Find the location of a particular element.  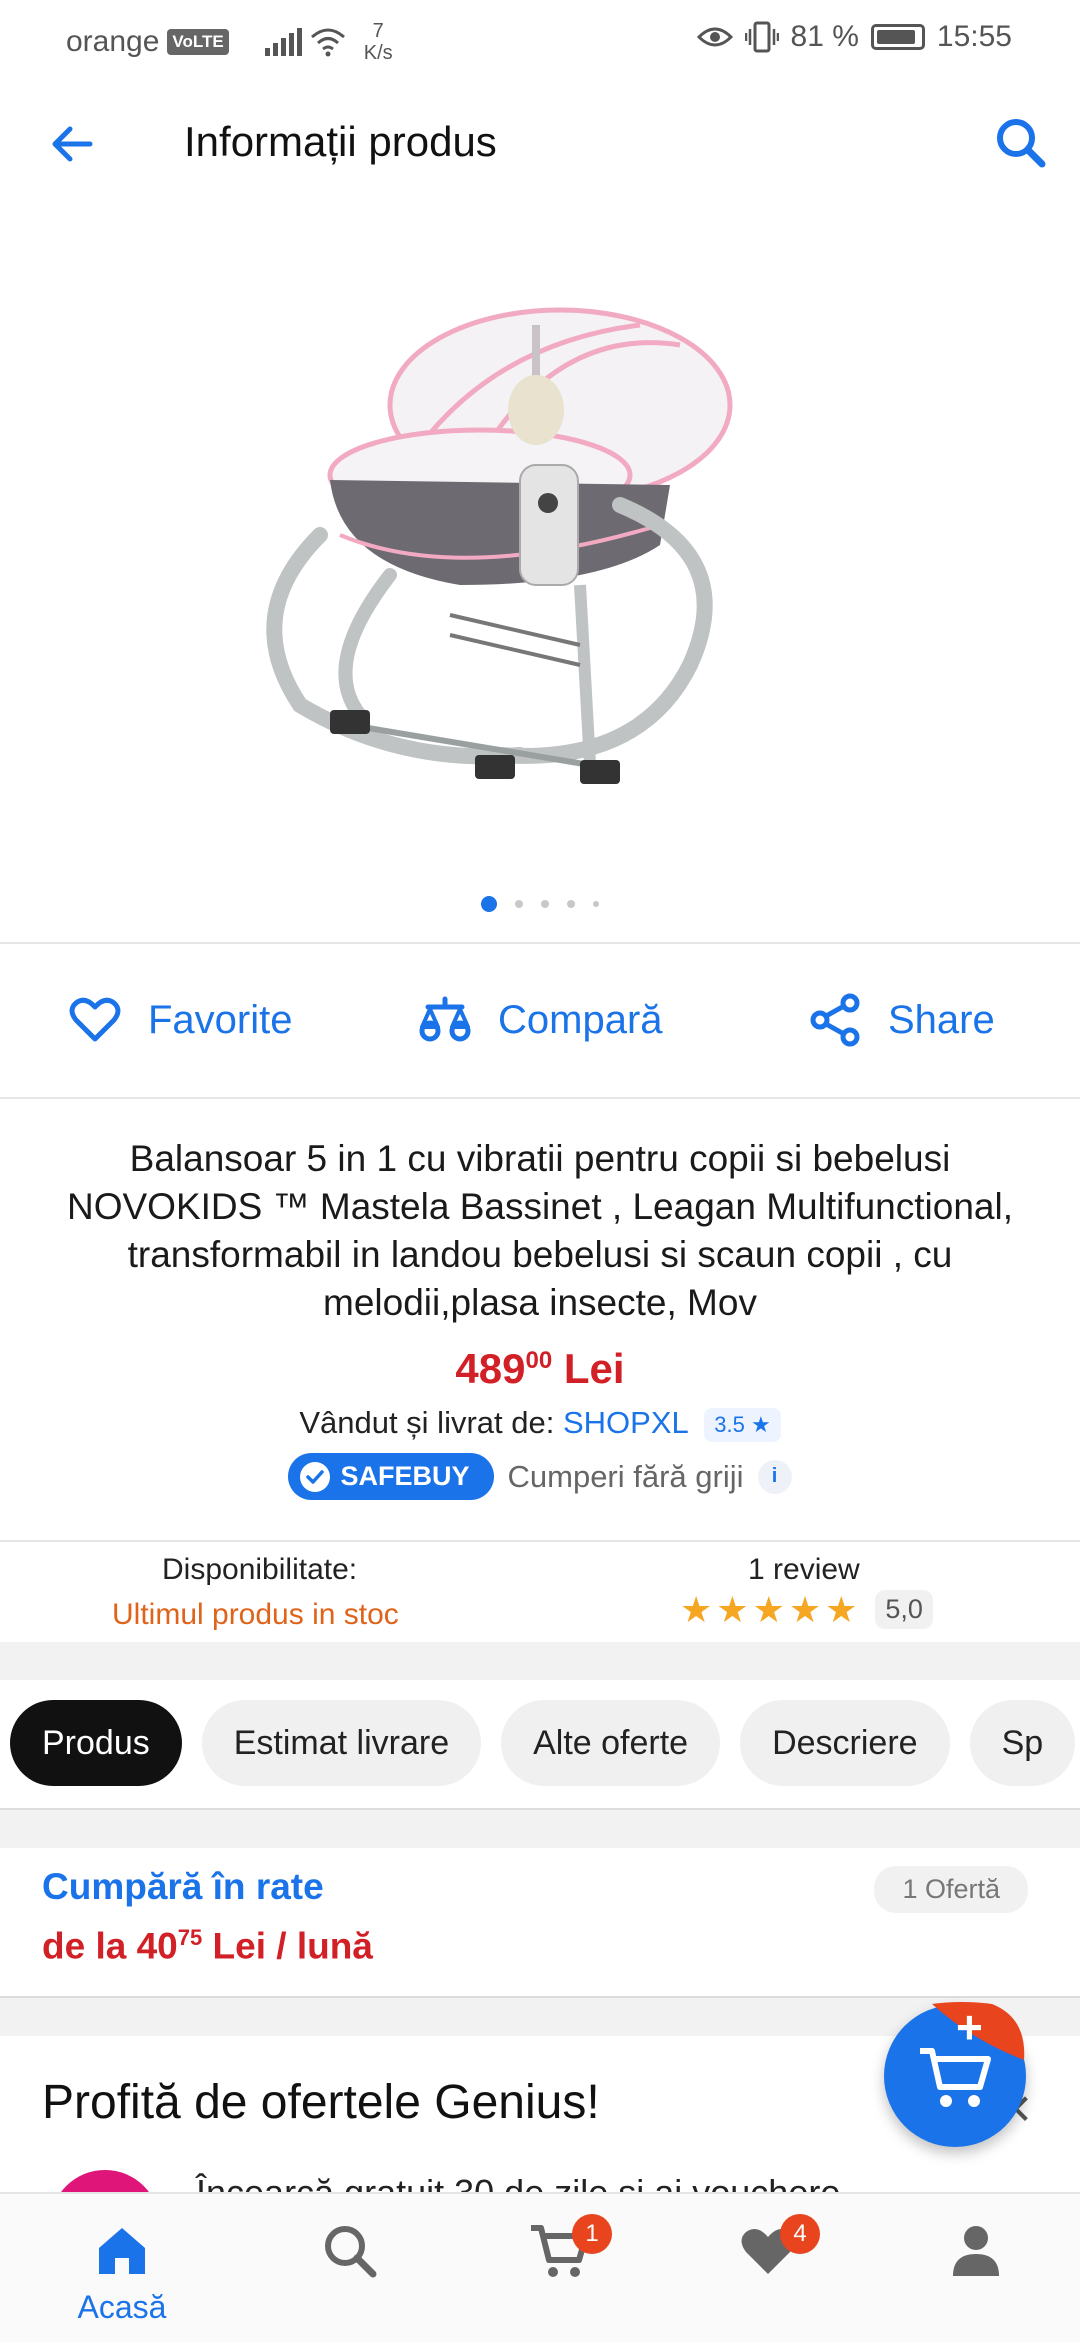

product-actions: Favorite Compară Share is located at coordinates (540, 1020).